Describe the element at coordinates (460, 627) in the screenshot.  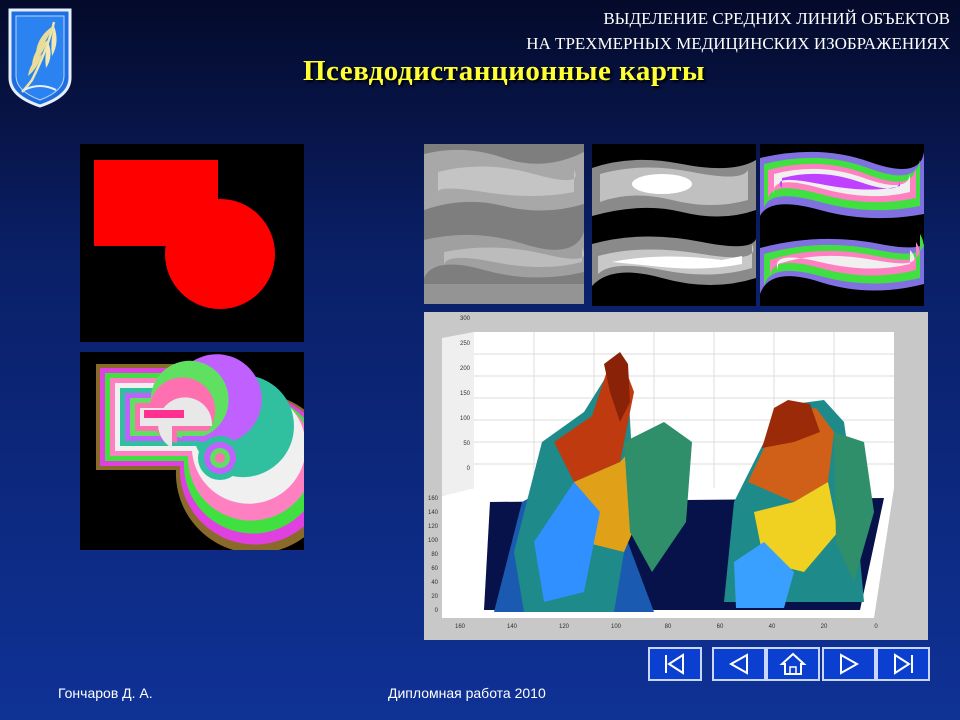
I see `plot-x-tick-label: 160` at that location.